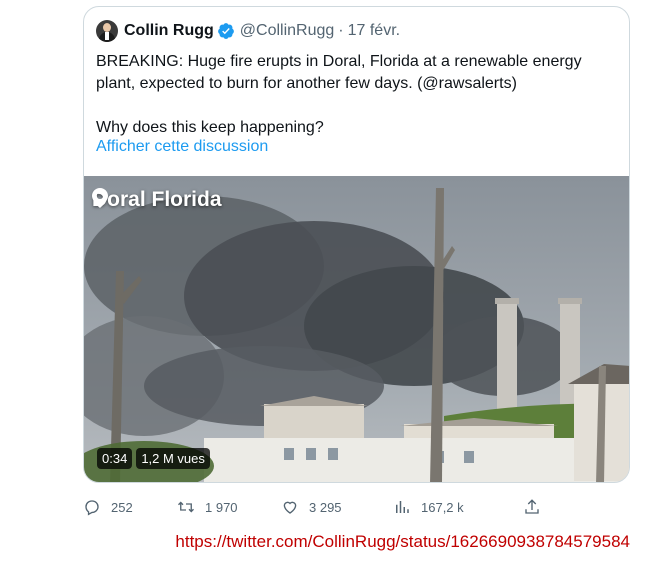  Describe the element at coordinates (225, 31) in the screenshot. I see `verified-badge-icon` at that location.